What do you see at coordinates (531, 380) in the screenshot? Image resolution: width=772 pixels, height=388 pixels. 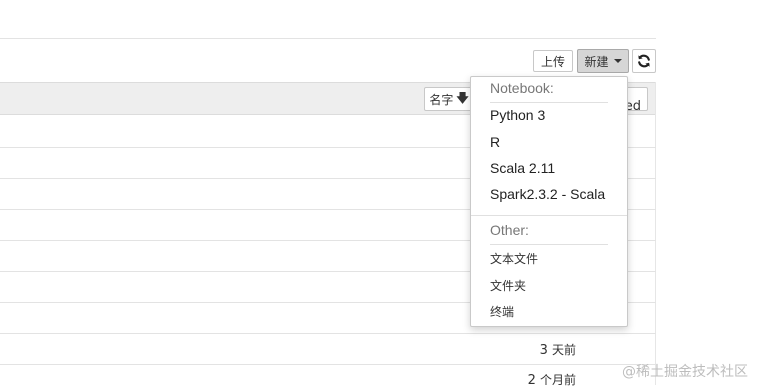 I see `modified-number: 2` at bounding box center [531, 380].